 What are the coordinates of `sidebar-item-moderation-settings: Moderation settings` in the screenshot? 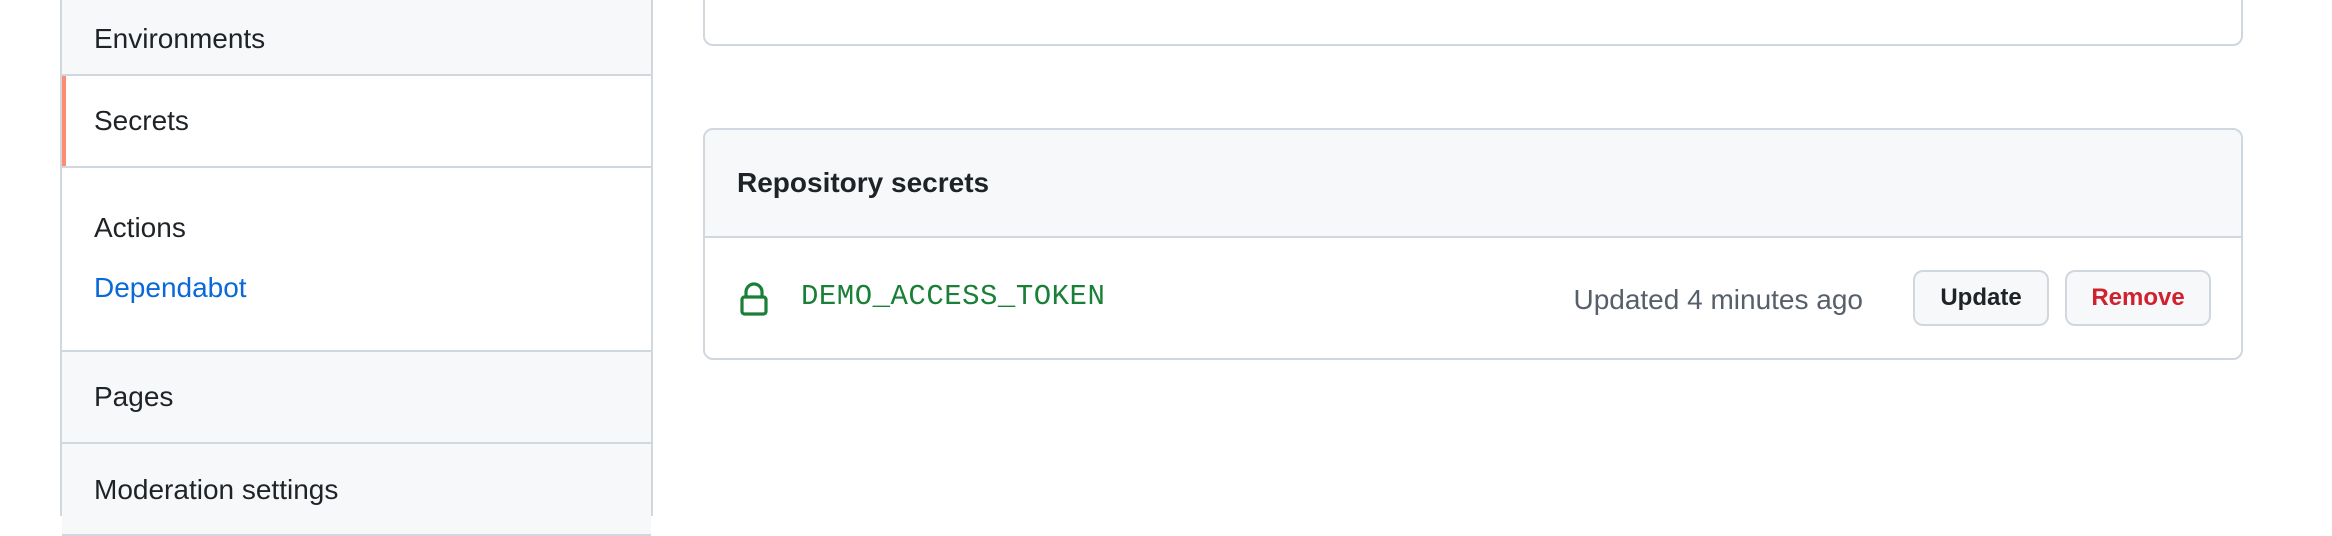 It's located at (356, 490).